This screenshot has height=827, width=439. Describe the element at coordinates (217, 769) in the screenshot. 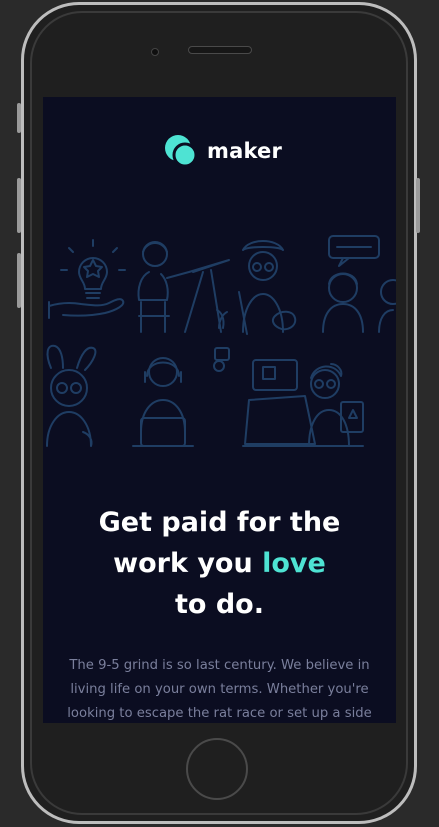

I see `home-button` at that location.